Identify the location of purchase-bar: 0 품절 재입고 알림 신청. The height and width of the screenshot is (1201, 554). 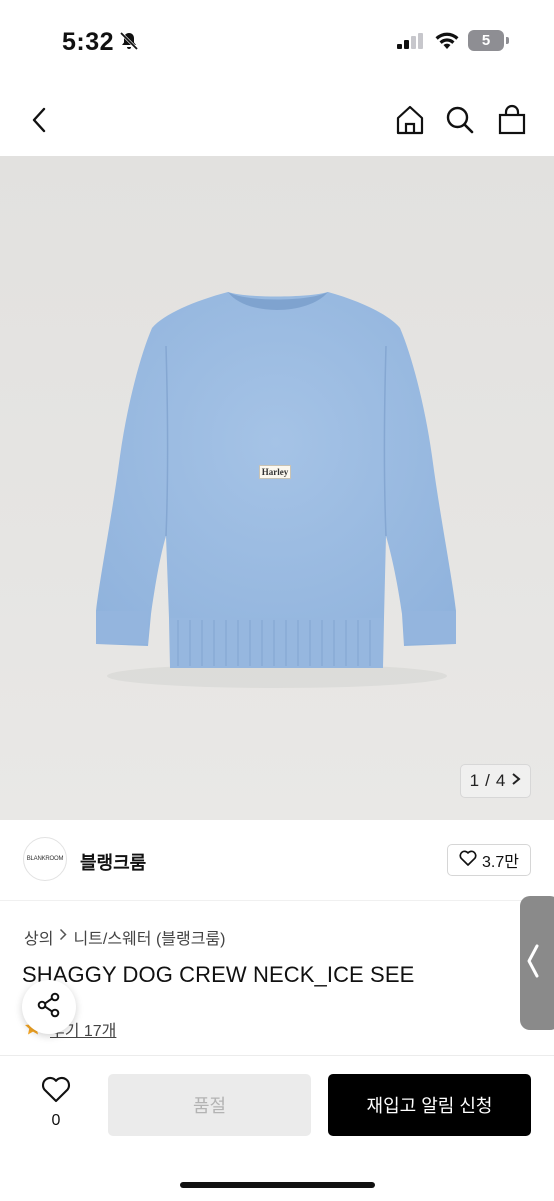
(277, 1128).